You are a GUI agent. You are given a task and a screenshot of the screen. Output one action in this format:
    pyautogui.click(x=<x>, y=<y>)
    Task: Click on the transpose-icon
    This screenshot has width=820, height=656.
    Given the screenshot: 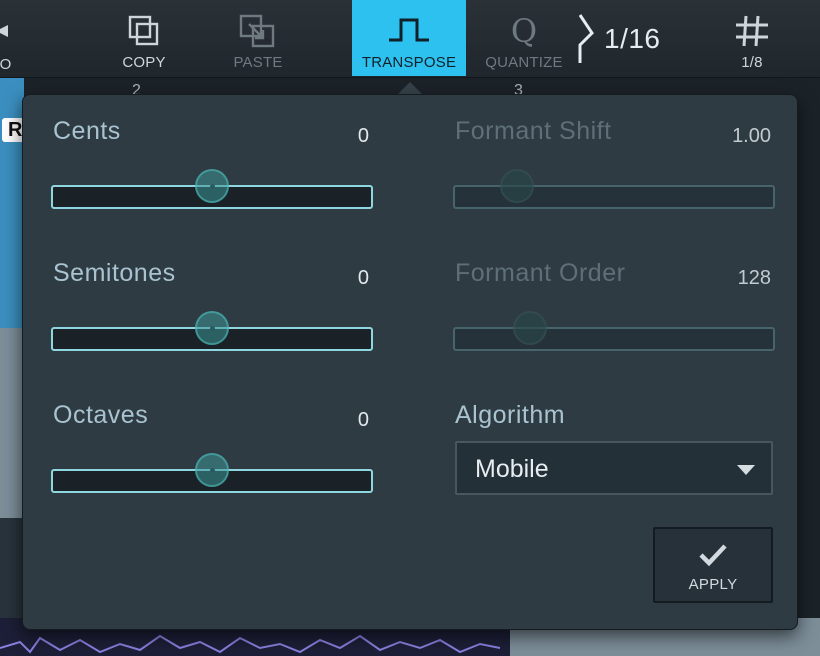 What is the action you would take?
    pyautogui.click(x=409, y=31)
    